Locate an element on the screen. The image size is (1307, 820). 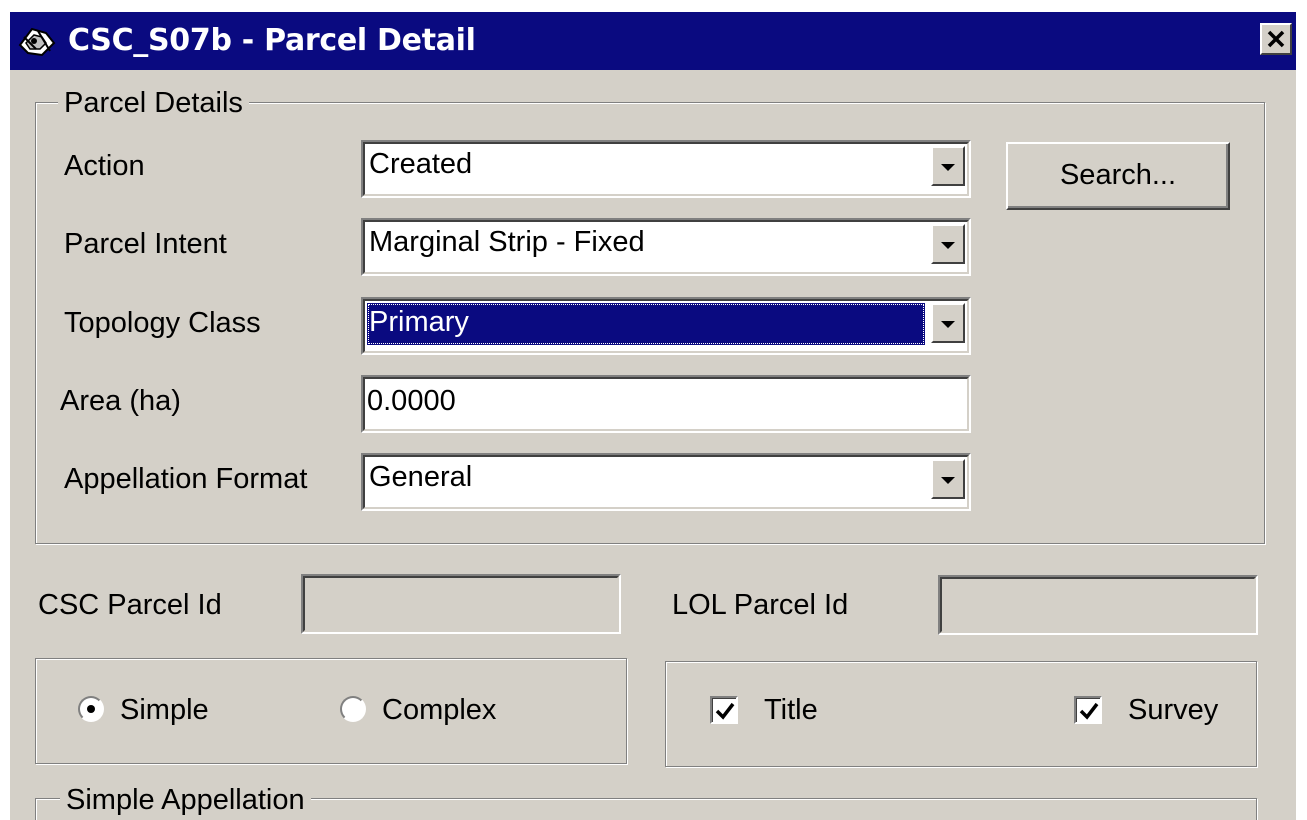
appellation-format-dropdown-button is located at coordinates (948, 479).